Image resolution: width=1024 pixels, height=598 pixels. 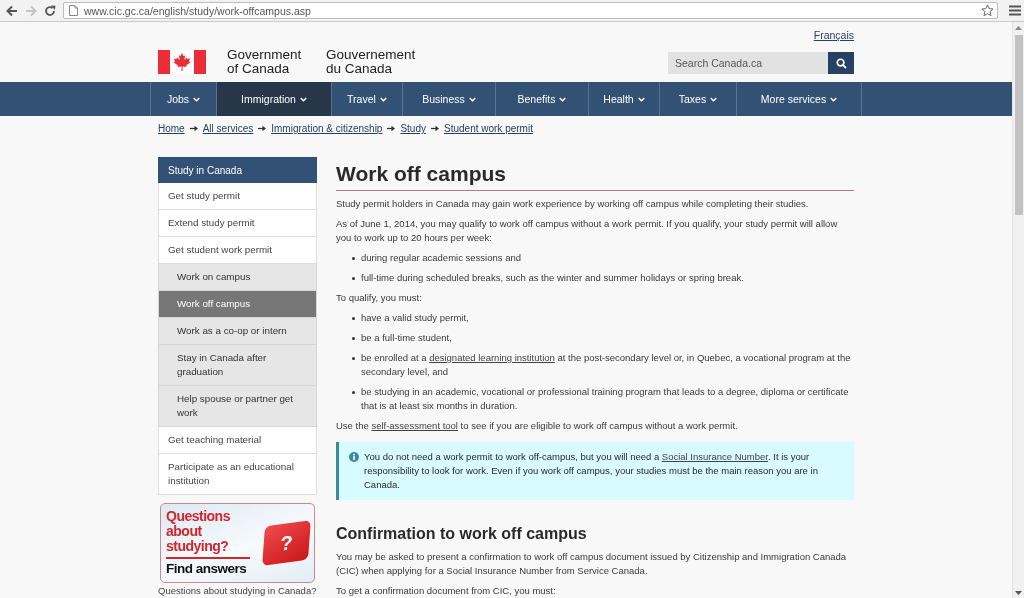 What do you see at coordinates (237, 331) in the screenshot?
I see `sidebar-subitem: Work as a co-op or intern` at bounding box center [237, 331].